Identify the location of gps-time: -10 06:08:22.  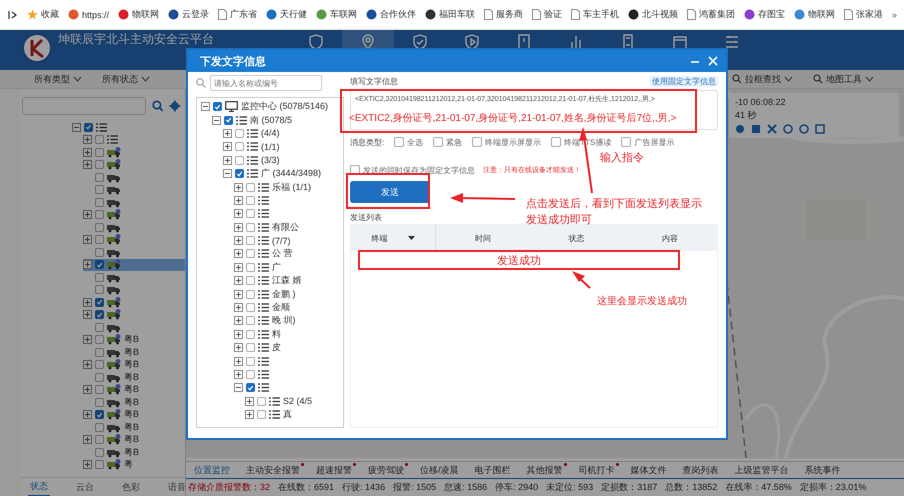
(761, 102).